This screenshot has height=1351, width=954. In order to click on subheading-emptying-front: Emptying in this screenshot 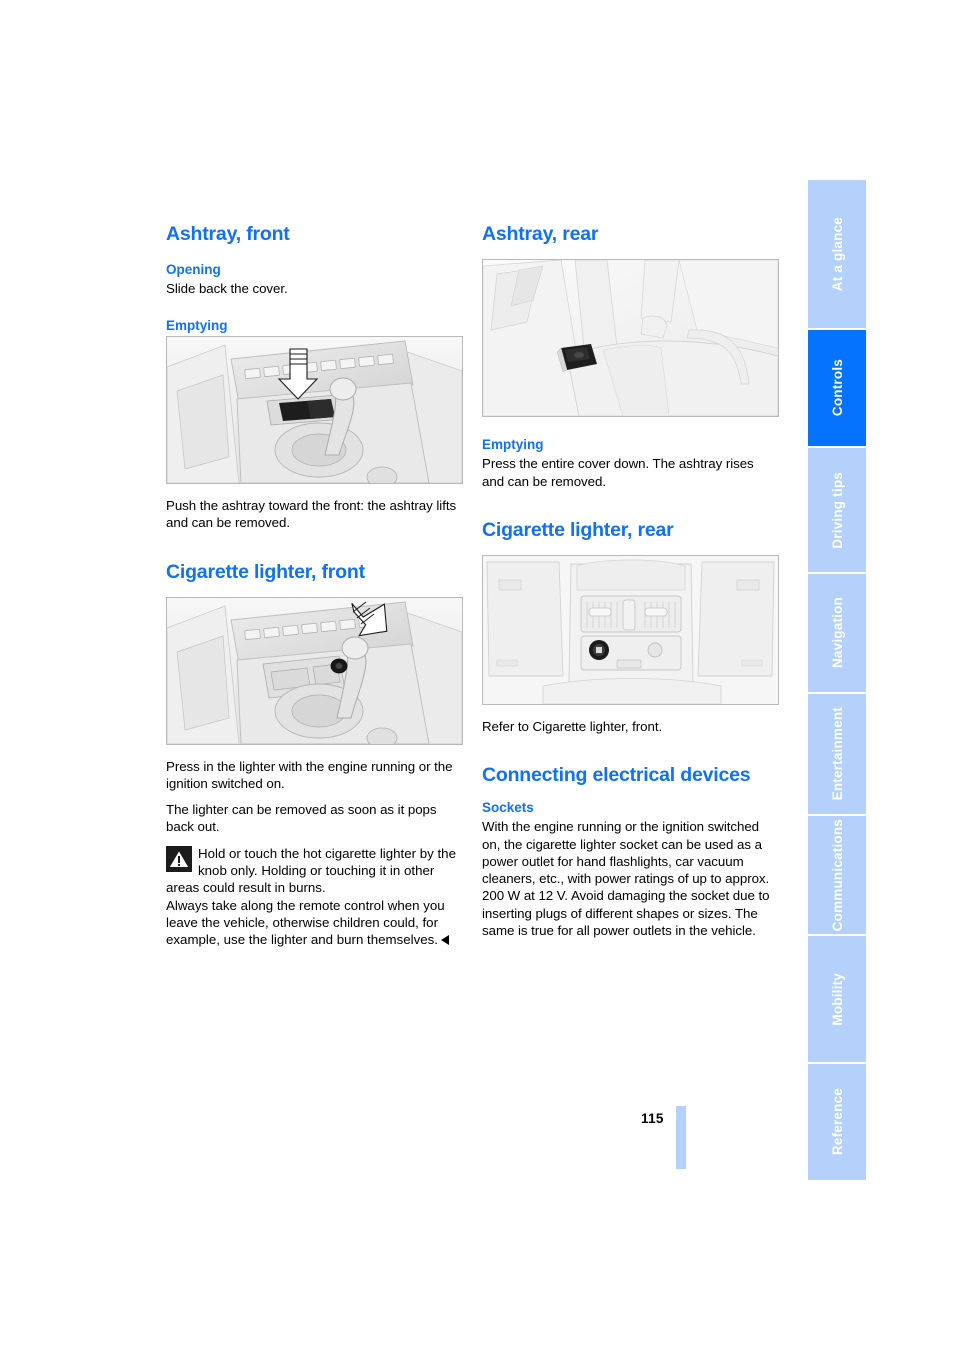, I will do `click(197, 325)`.